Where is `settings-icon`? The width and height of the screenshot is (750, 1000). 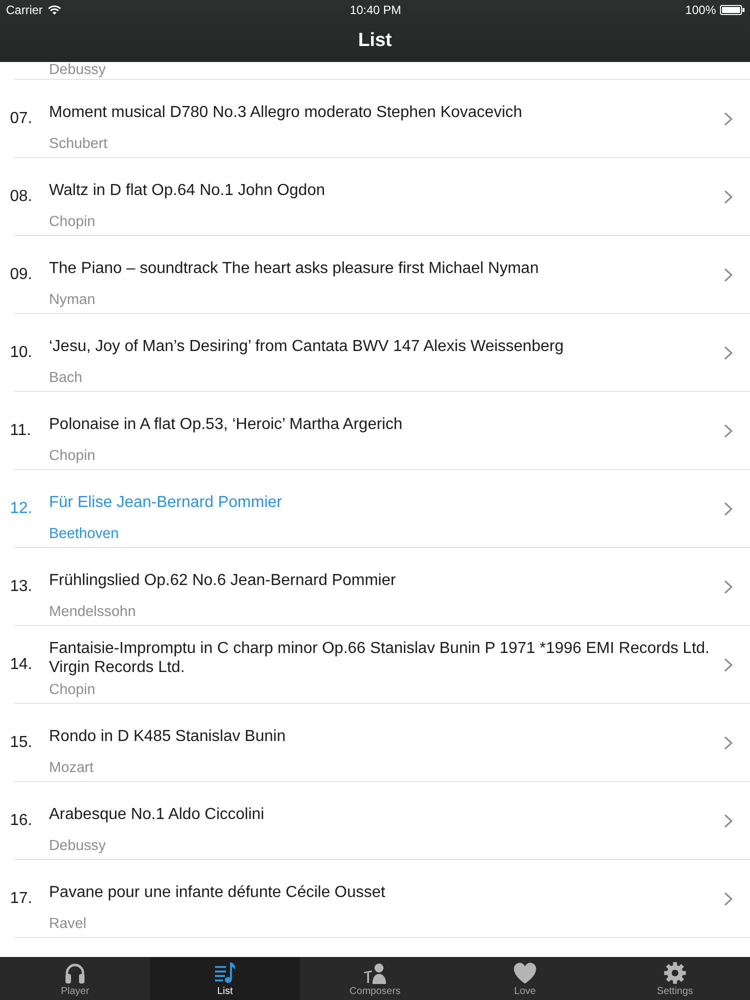 settings-icon is located at coordinates (675, 973).